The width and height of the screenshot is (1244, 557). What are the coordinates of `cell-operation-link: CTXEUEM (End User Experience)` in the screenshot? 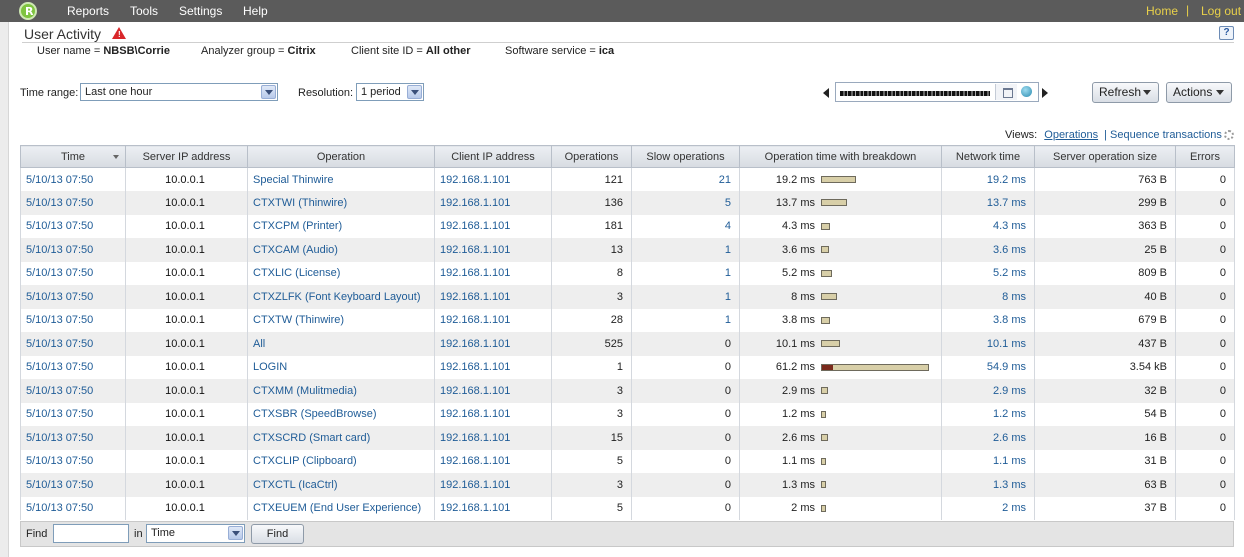 It's located at (341, 508).